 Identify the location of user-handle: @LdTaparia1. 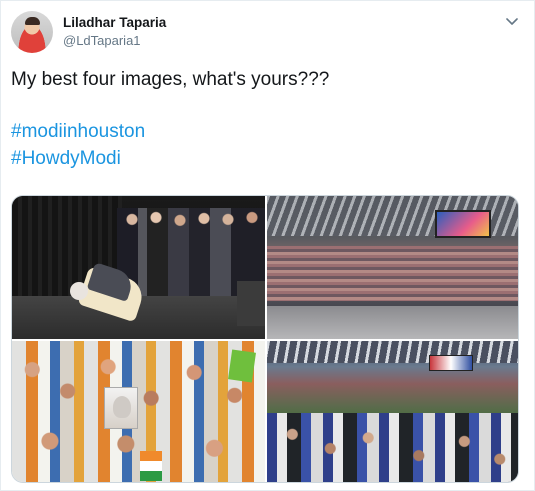
(102, 40).